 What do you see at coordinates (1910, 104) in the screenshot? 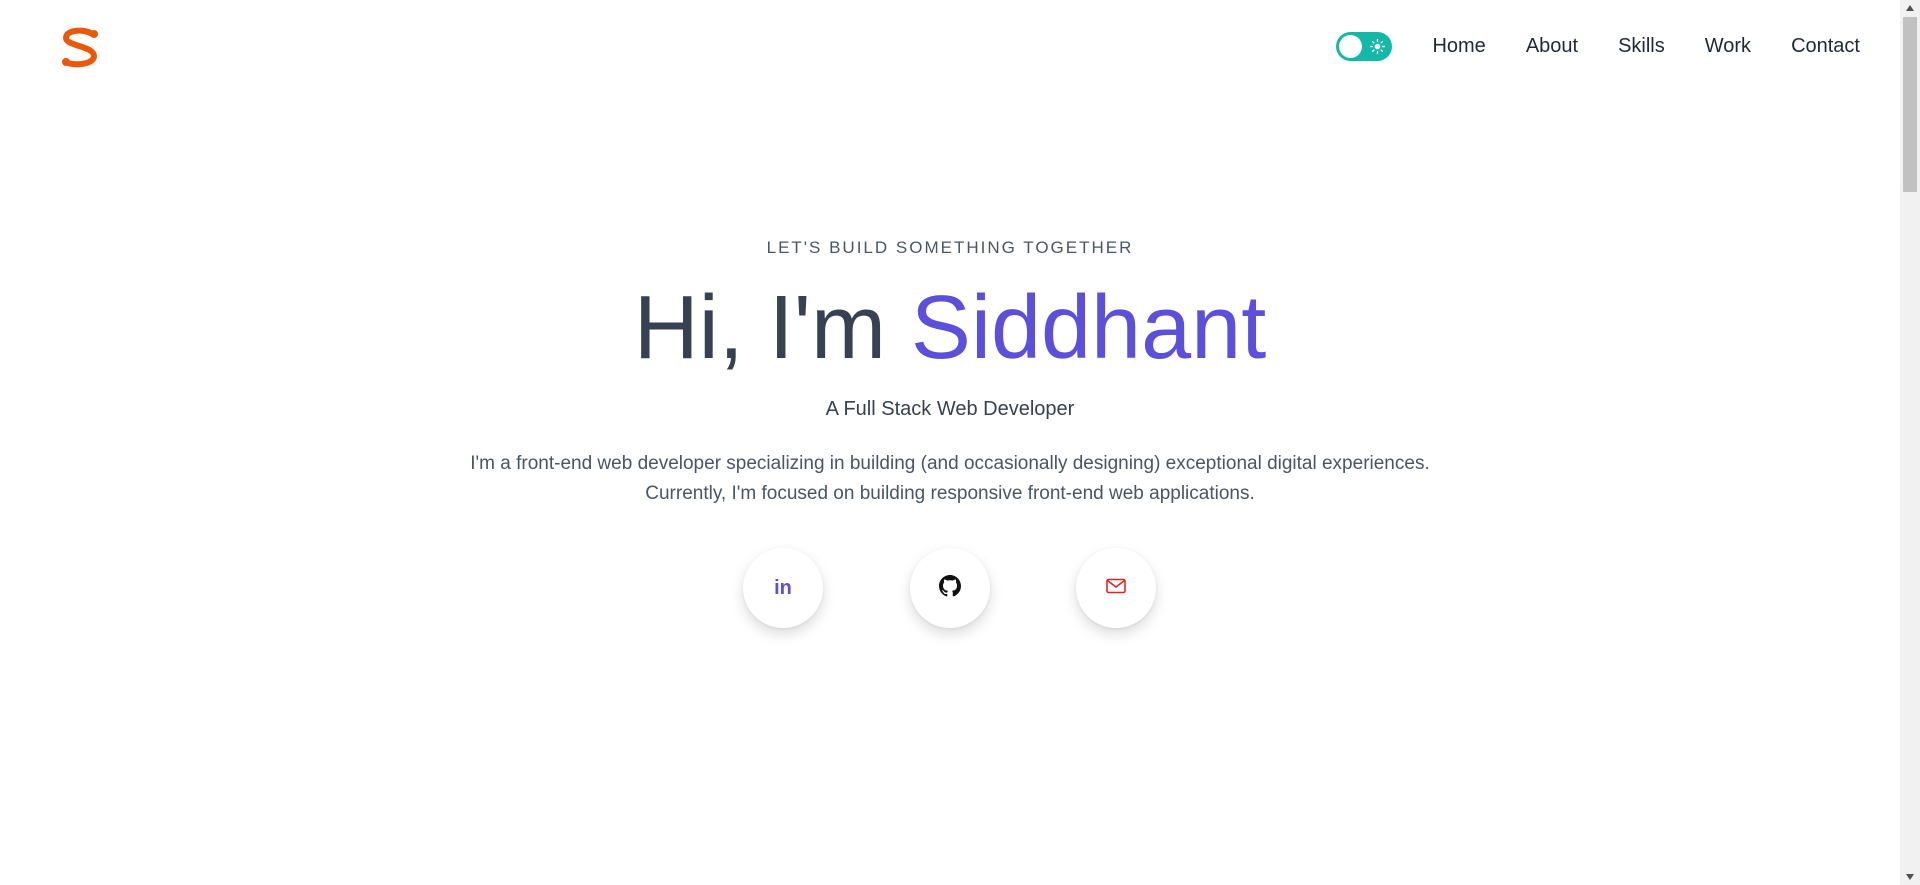
I see `scrollbar-thumb` at bounding box center [1910, 104].